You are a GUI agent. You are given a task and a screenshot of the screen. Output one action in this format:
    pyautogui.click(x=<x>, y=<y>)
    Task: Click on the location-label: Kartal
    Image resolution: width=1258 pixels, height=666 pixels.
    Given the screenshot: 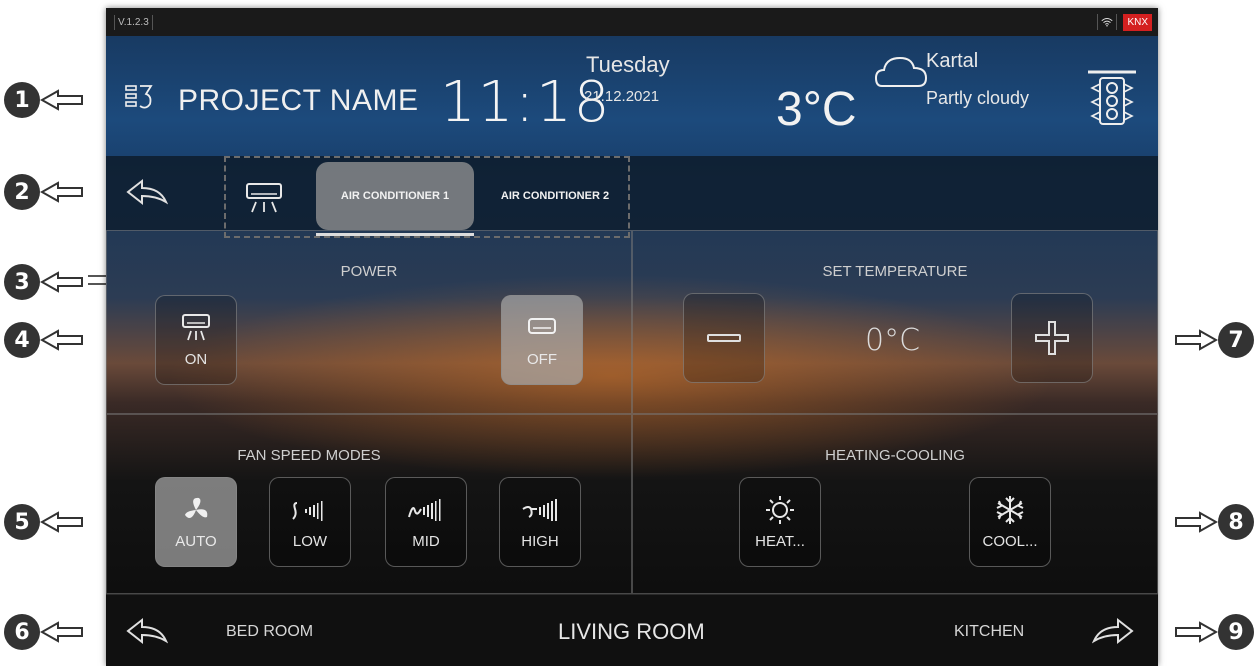 What is the action you would take?
    pyautogui.click(x=952, y=61)
    